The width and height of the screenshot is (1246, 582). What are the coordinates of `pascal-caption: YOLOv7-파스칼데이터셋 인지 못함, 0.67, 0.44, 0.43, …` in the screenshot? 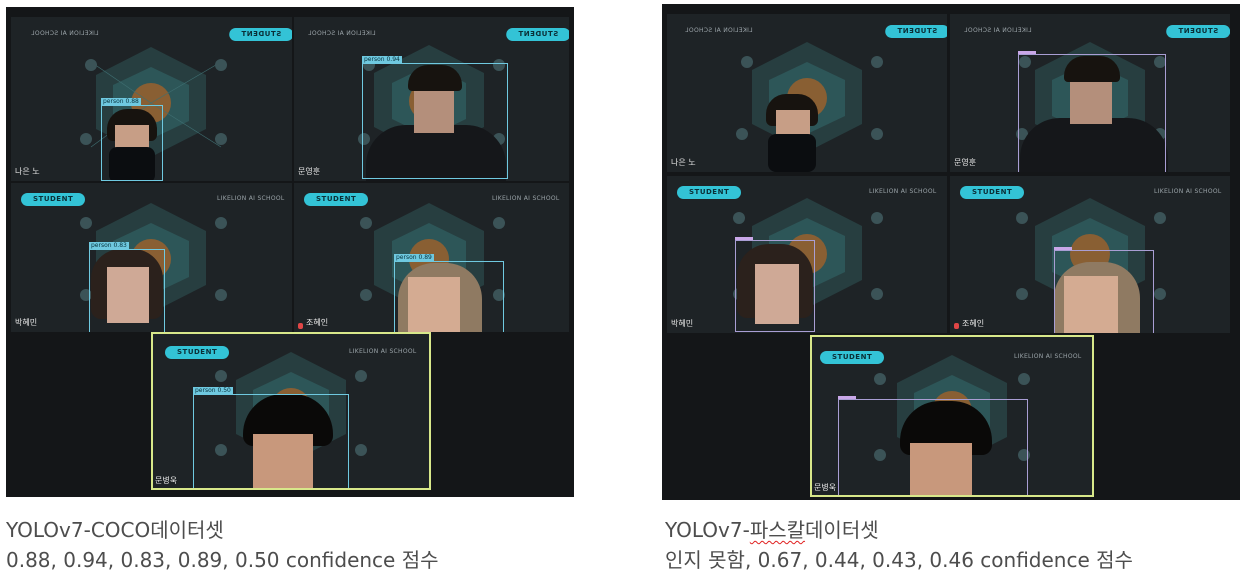 It's located at (899, 545).